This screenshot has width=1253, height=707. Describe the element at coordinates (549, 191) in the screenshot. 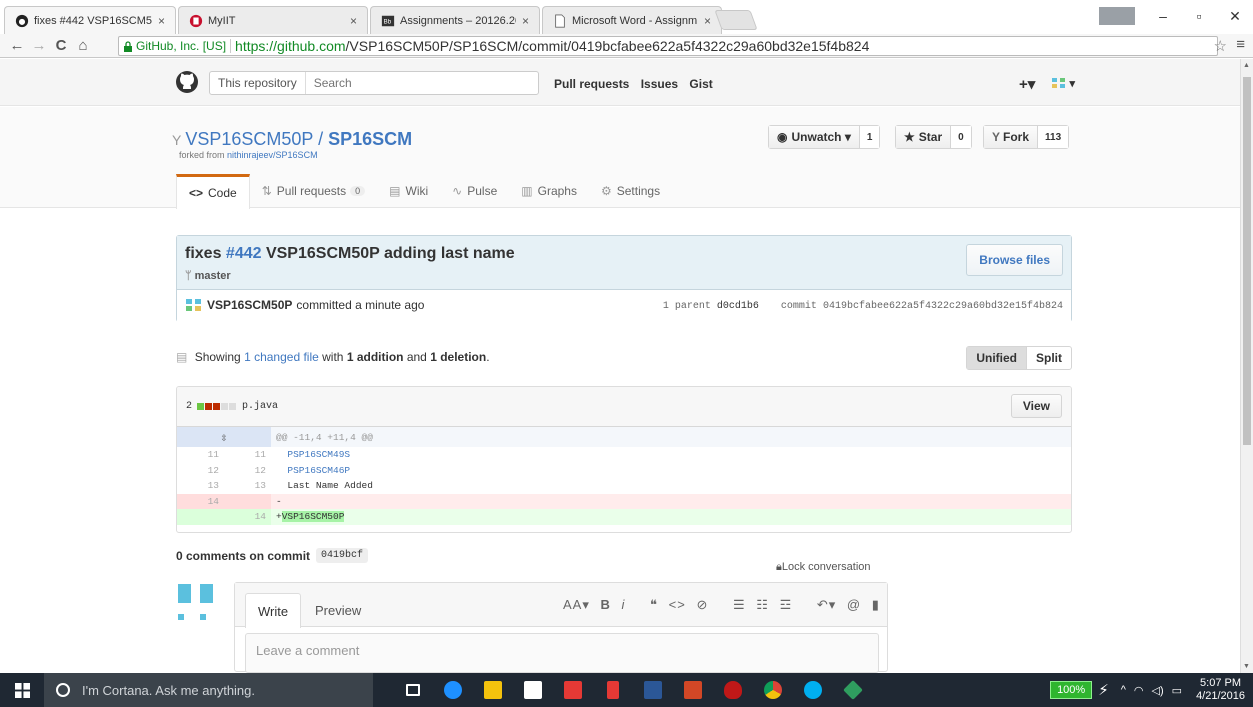

I see `tab-graphs: ▥ Graphs` at that location.